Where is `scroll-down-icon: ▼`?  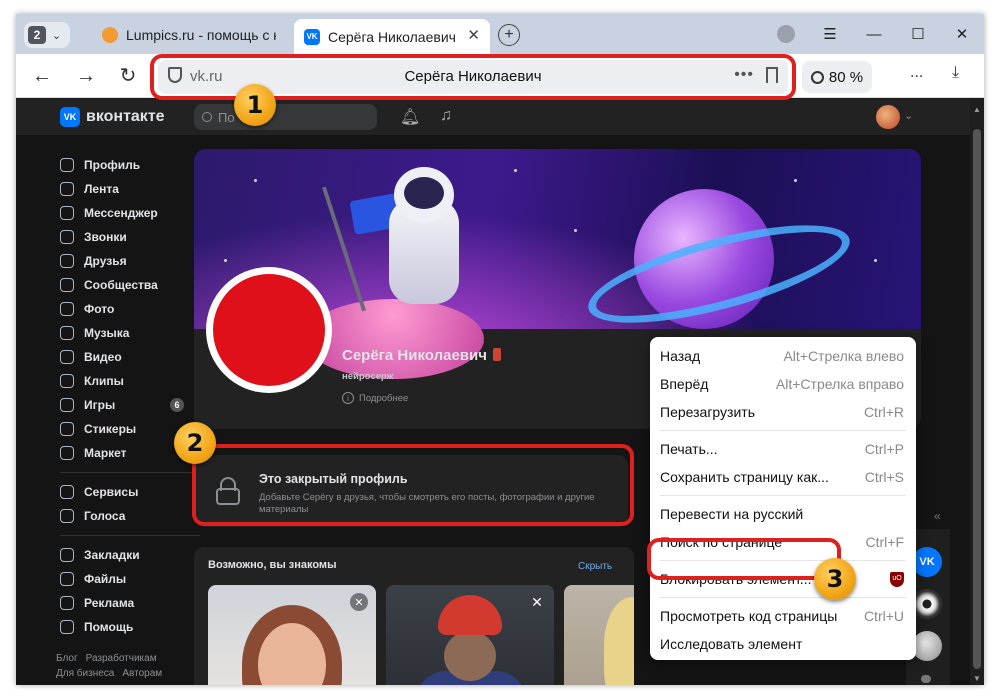
scroll-down-icon: ▼ is located at coordinates (977, 678).